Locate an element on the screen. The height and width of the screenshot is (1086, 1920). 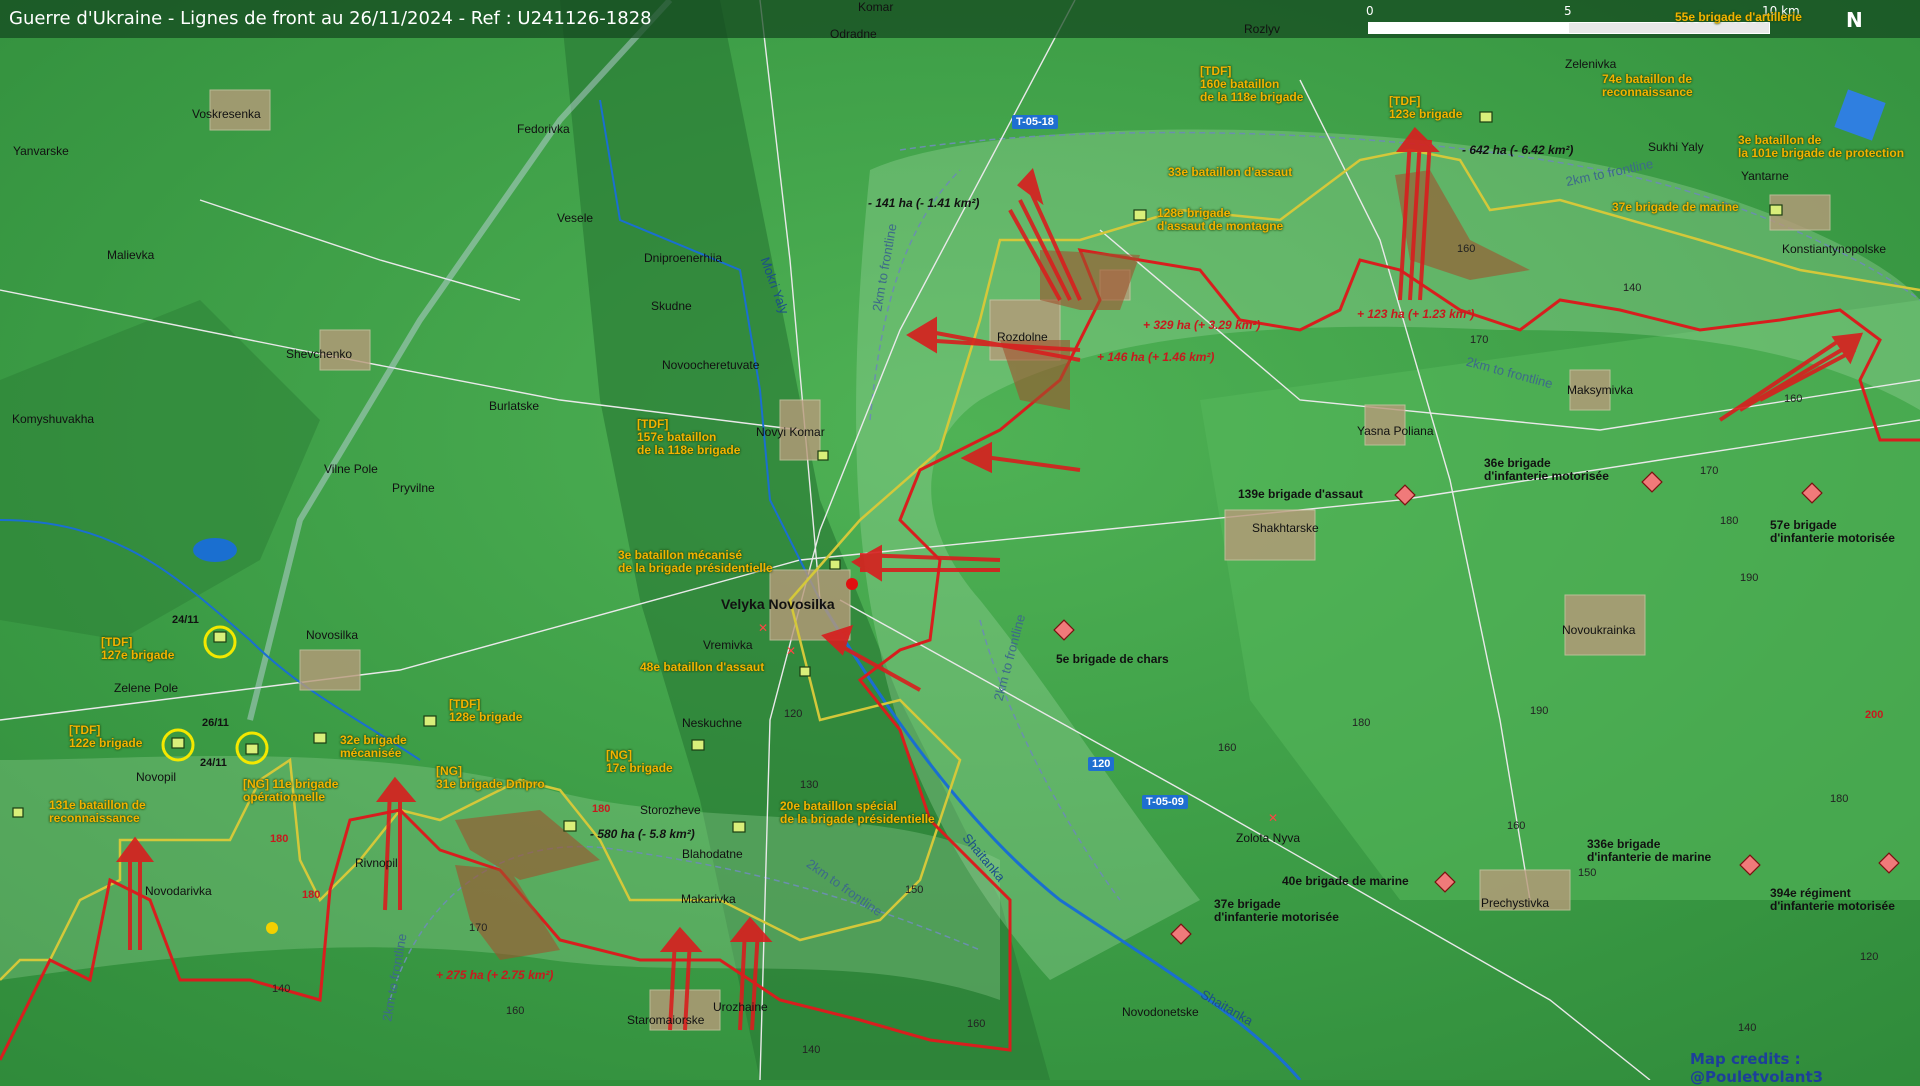
unit-ua-128-montagne: 128e brigade d'assaut de montagne is located at coordinates (1220, 220).